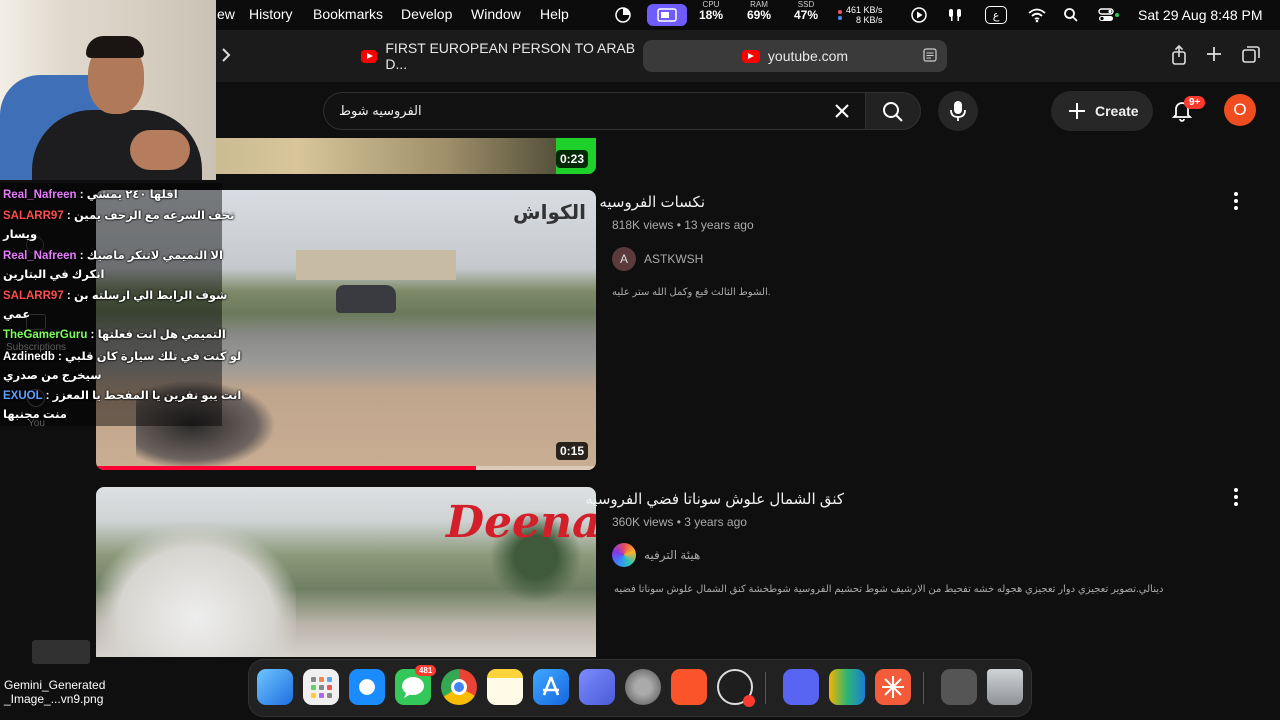 This screenshot has width=1280, height=720. Describe the element at coordinates (54, 699) in the screenshot. I see `file-name-line2: _Image_...vn9.png` at that location.